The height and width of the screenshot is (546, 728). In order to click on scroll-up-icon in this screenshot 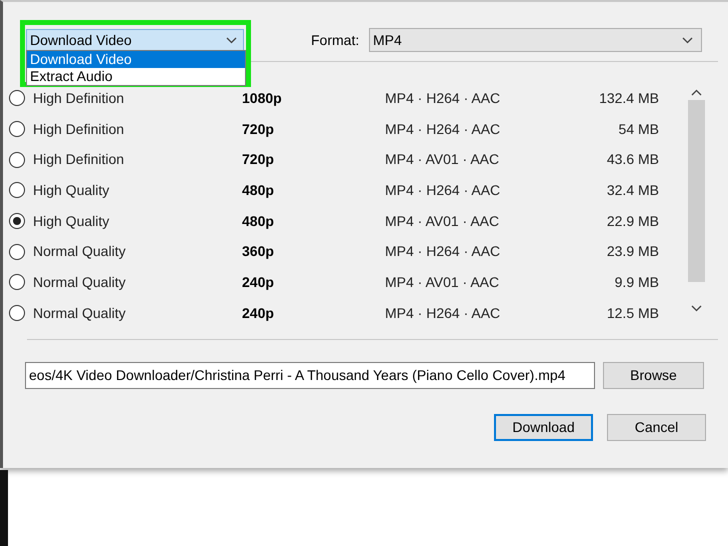, I will do `click(696, 92)`.